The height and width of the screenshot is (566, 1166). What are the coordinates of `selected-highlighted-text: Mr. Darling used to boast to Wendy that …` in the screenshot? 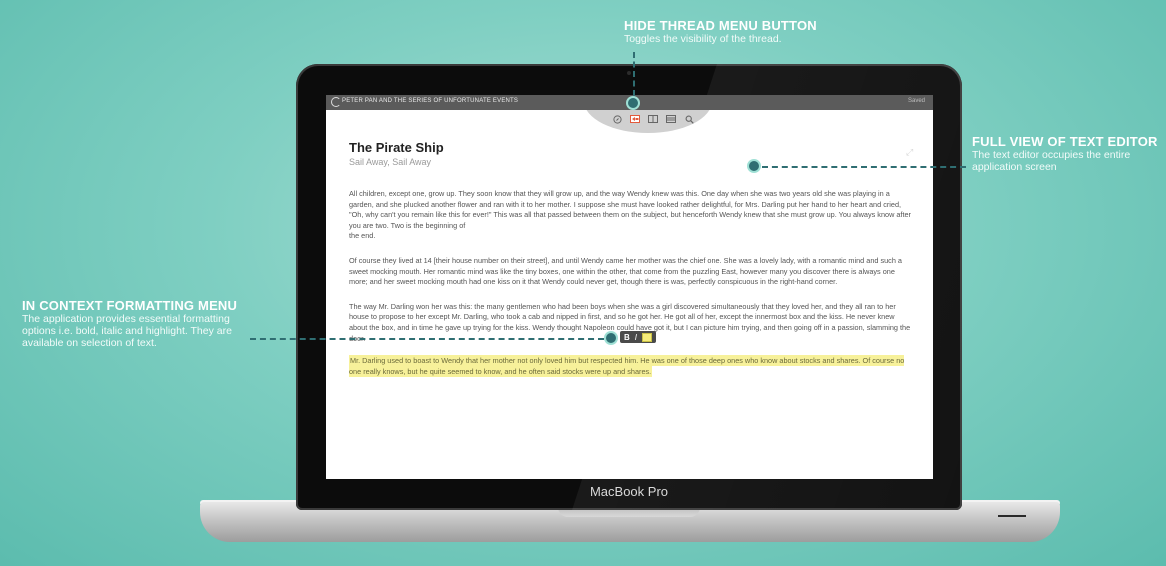 It's located at (627, 366).